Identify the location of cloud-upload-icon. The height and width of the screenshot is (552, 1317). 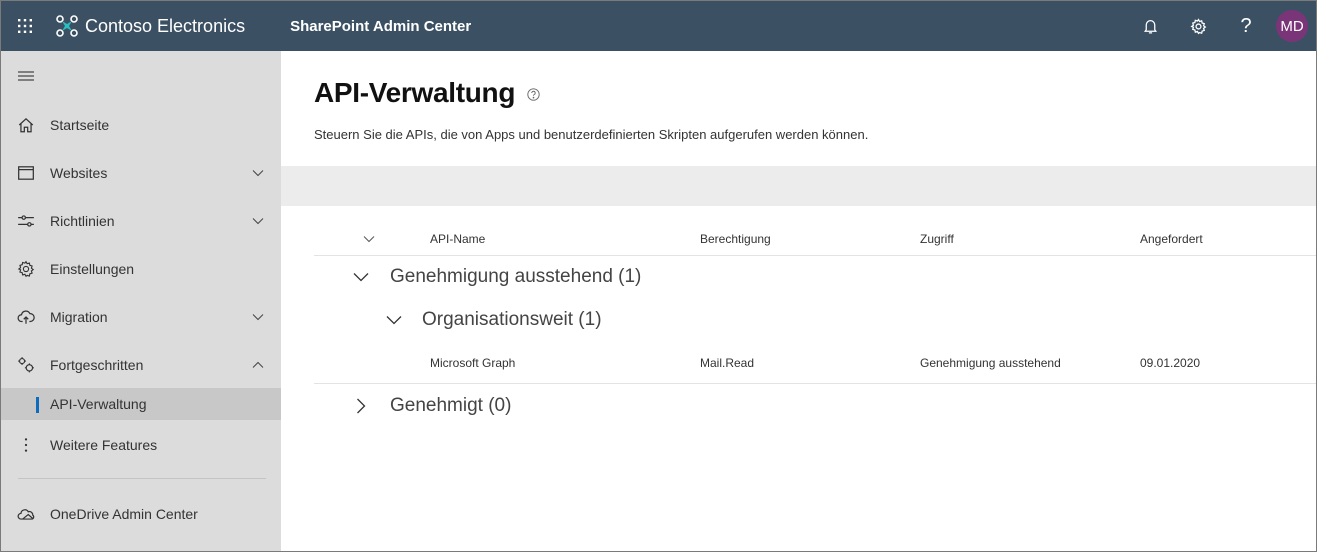
(26, 317).